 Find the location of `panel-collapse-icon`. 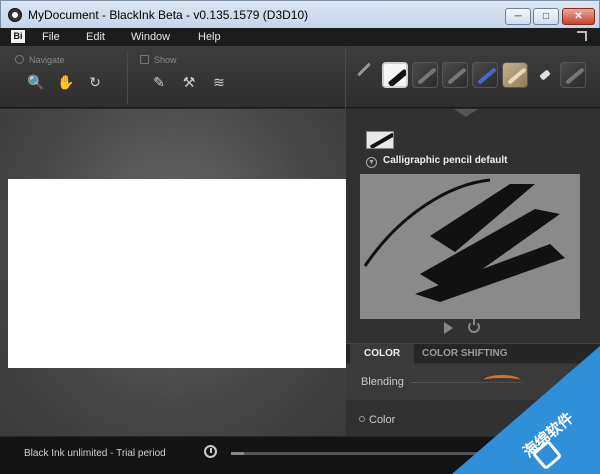

panel-collapse-icon is located at coordinates (466, 113).